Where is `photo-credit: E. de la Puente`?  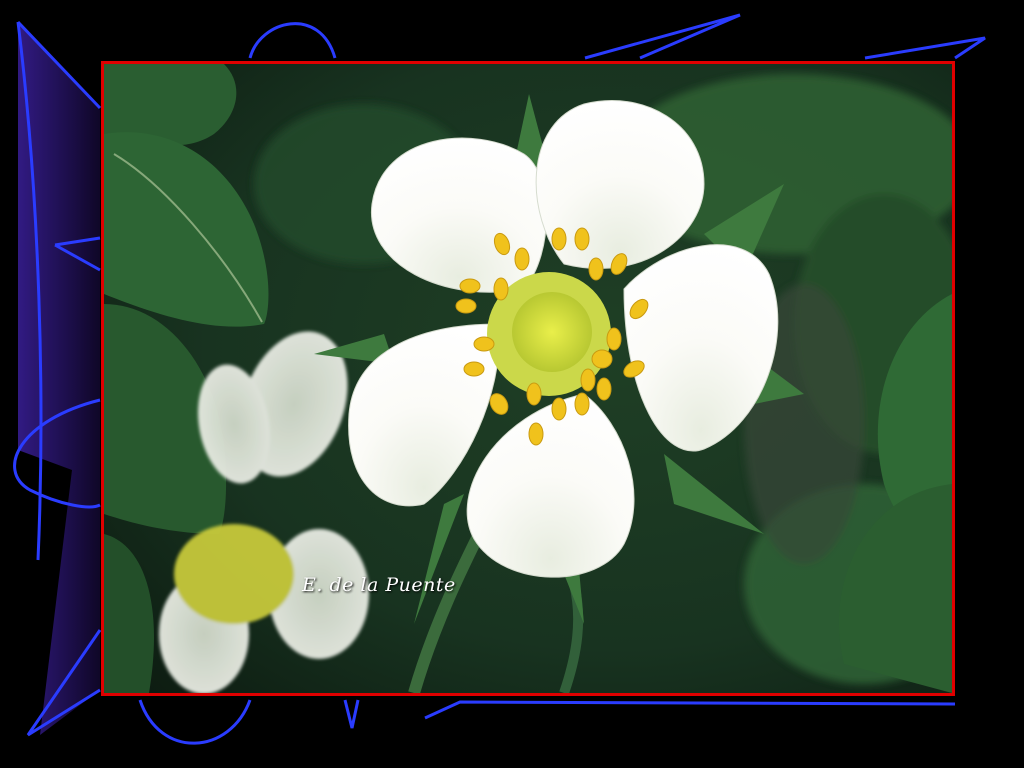
photo-credit: E. de la Puente is located at coordinates (379, 585).